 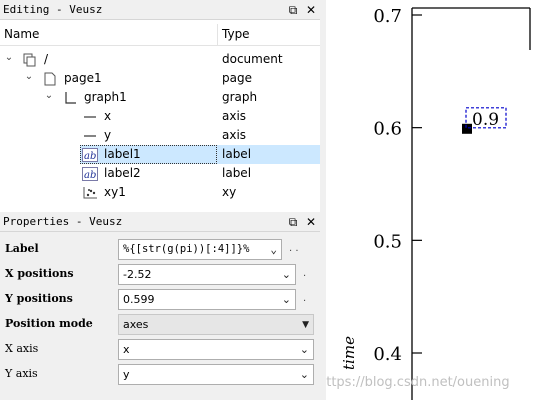 What do you see at coordinates (387, 354) in the screenshot?
I see `y-tick-label: 0.4` at bounding box center [387, 354].